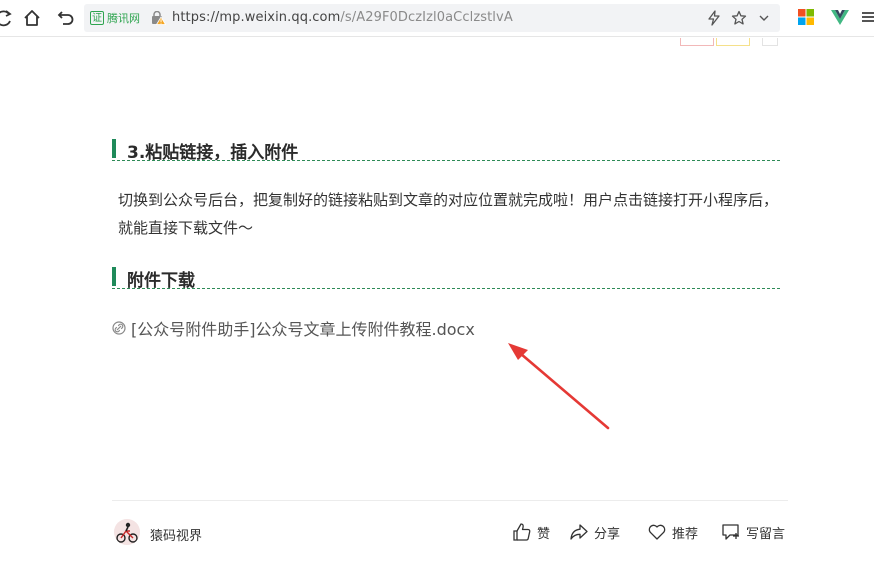 The height and width of the screenshot is (563, 874). What do you see at coordinates (657, 532) in the screenshot?
I see `heart-icon` at bounding box center [657, 532].